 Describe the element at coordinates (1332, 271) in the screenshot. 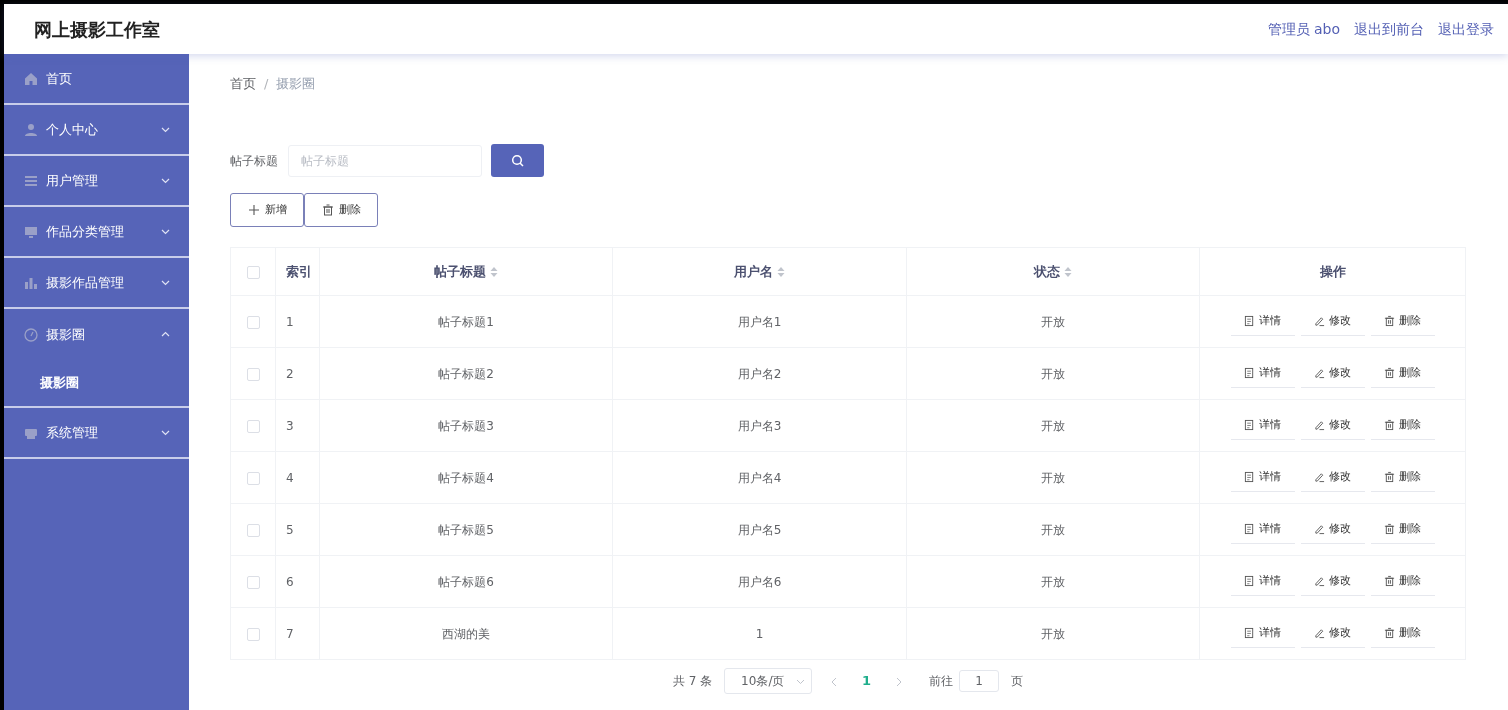

I see `column-header: 操作` at that location.